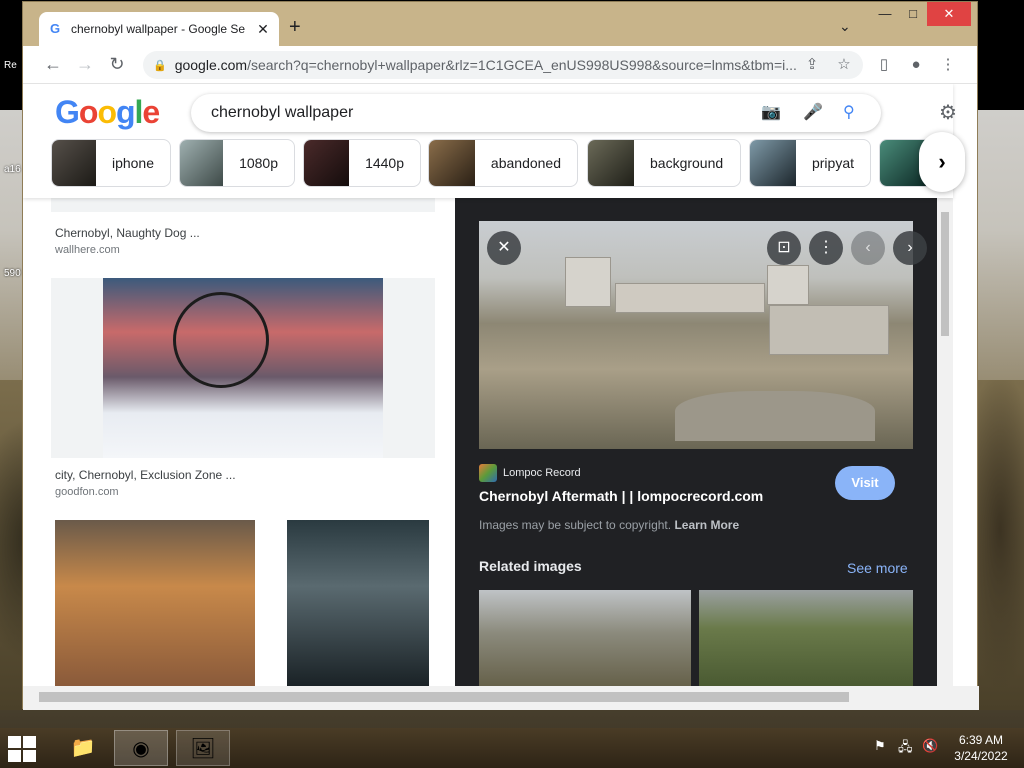  Describe the element at coordinates (85, 64) in the screenshot. I see `forward-arrow-icon: →` at that location.